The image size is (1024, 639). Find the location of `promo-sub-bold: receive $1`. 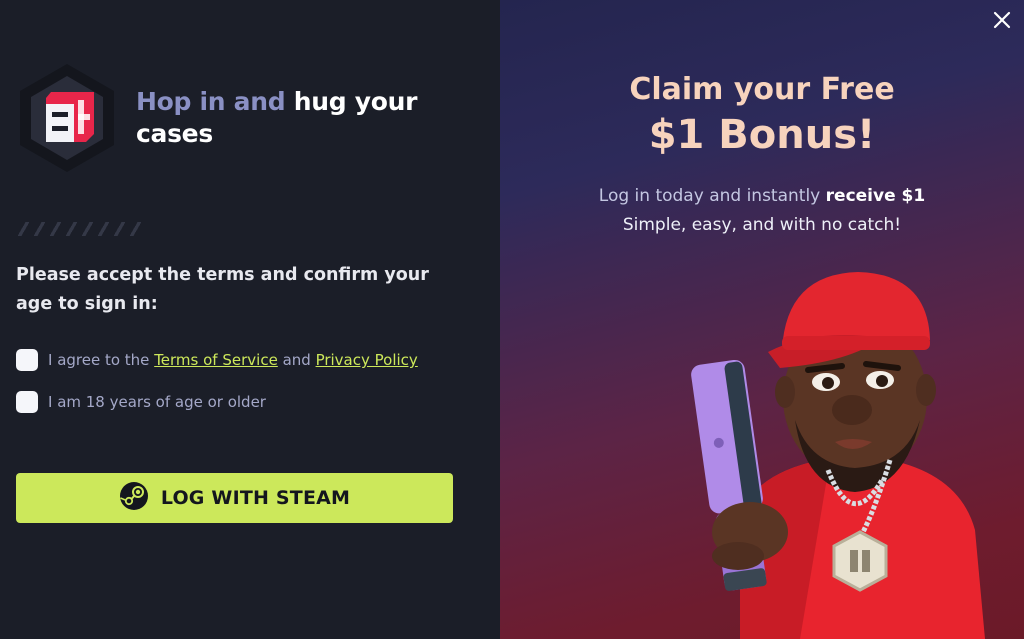

promo-sub-bold: receive $1 is located at coordinates (875, 196).